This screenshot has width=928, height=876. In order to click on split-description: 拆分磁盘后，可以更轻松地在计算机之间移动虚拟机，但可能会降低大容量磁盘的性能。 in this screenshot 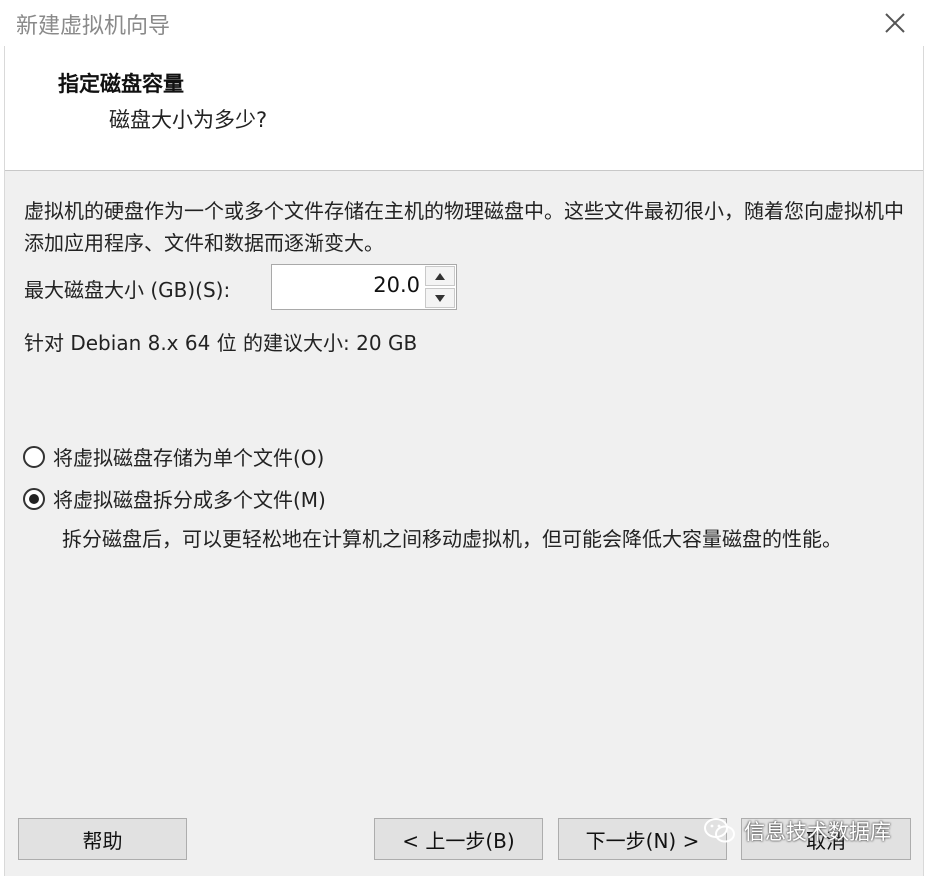, I will do `click(452, 539)`.